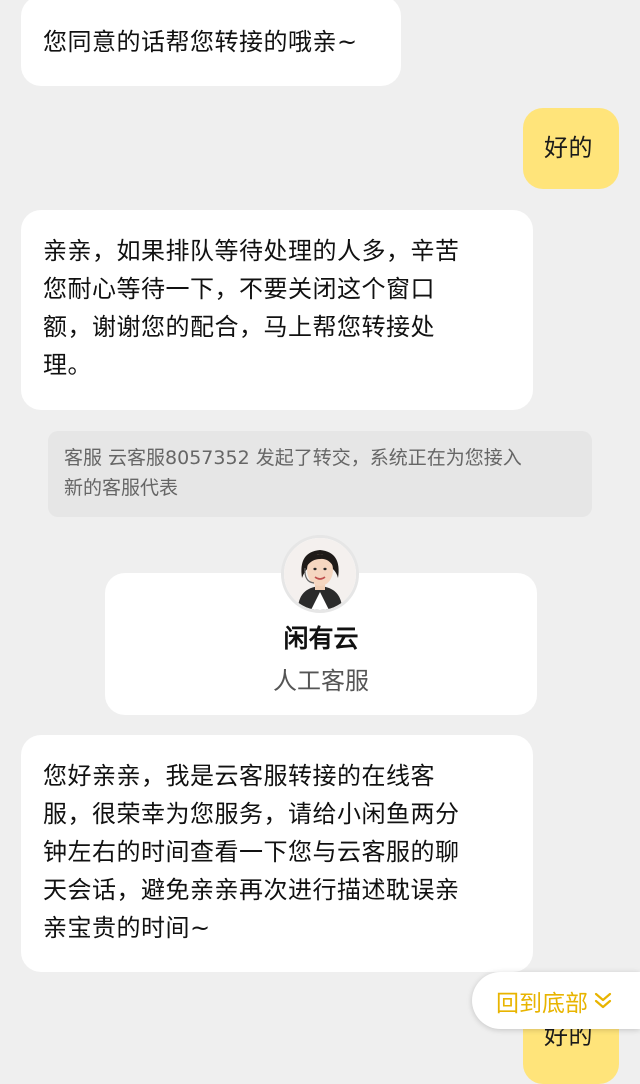 The height and width of the screenshot is (1084, 640). I want to click on notice-line: 客服 云客服8057352 发起了转交，系统正在为您接入, so click(293, 458).